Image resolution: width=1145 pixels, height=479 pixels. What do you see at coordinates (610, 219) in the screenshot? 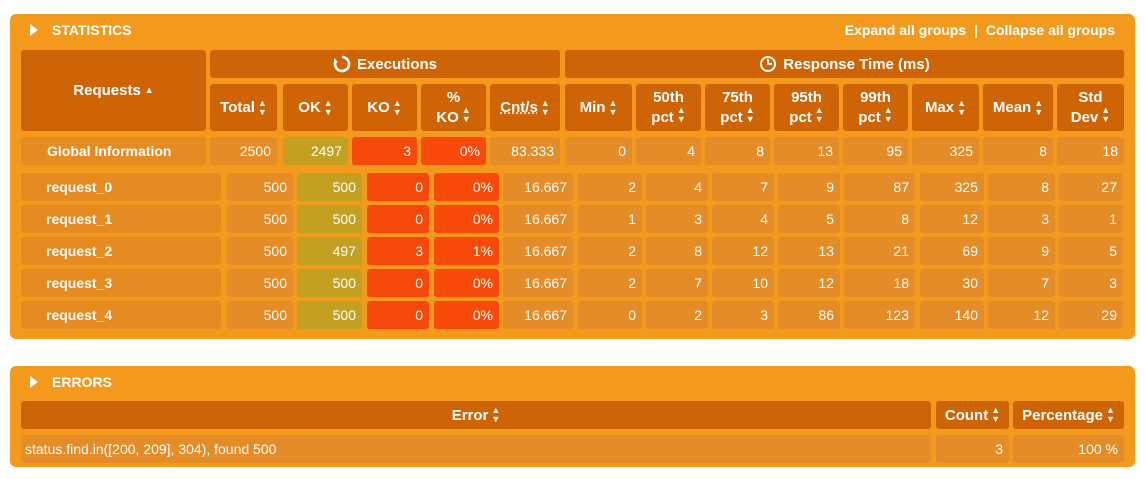
I see `min-value-cell: 1` at bounding box center [610, 219].